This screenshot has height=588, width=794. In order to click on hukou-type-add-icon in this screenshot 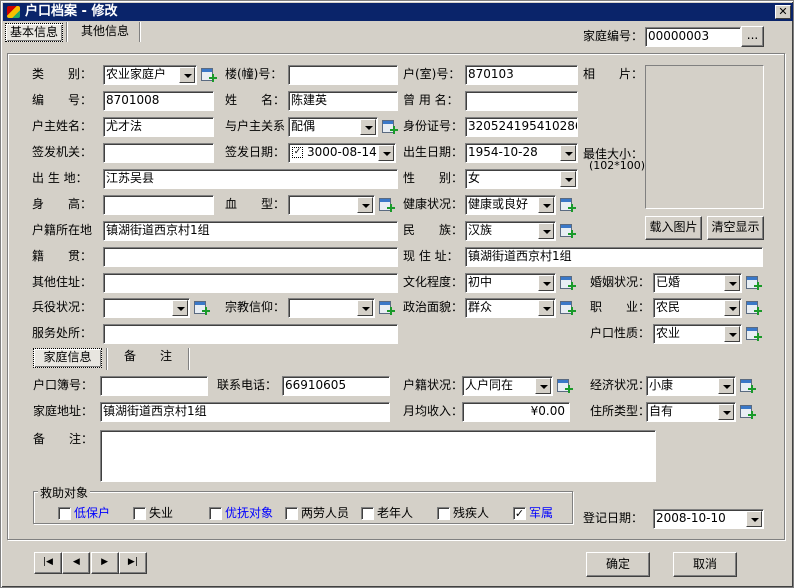, I will do `click(753, 333)`.